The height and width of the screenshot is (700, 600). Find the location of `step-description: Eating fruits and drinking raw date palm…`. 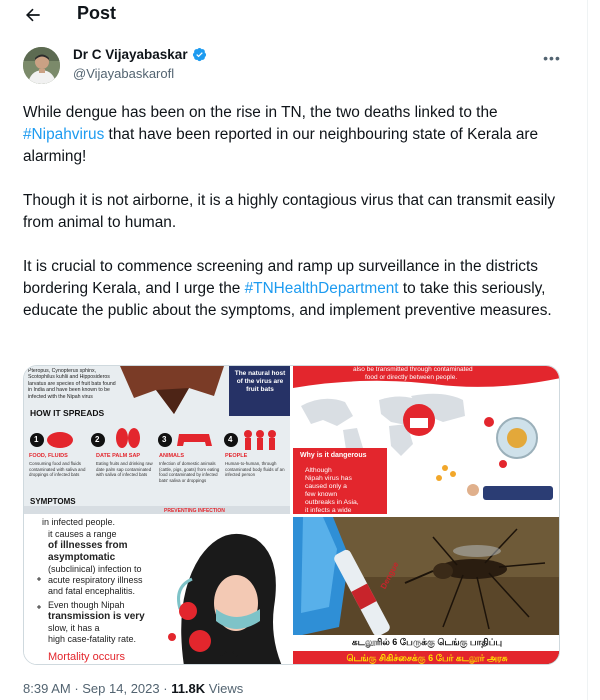

step-description: Eating fruits and drinking raw date palm… is located at coordinates (124, 469).